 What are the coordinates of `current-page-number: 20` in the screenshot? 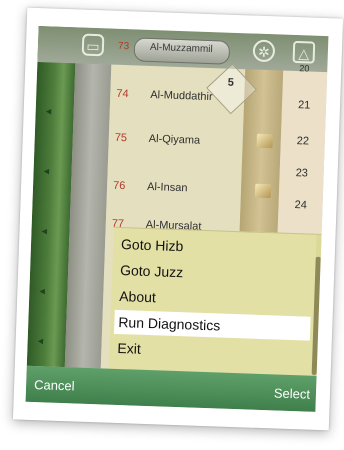 It's located at (304, 68).